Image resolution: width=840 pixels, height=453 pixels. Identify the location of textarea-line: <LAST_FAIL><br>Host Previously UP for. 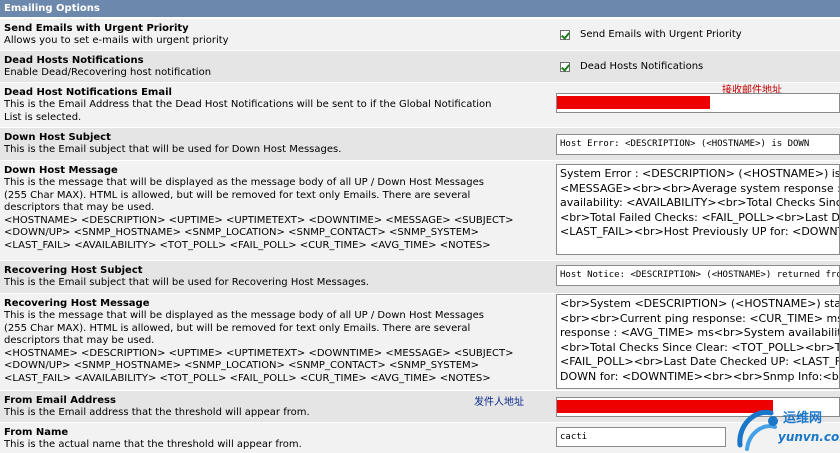
(699, 232).